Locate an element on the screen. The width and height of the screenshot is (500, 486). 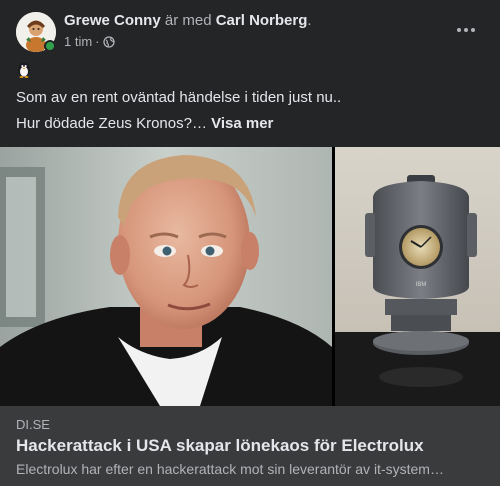
link-domain: DI.SE is located at coordinates (33, 424).